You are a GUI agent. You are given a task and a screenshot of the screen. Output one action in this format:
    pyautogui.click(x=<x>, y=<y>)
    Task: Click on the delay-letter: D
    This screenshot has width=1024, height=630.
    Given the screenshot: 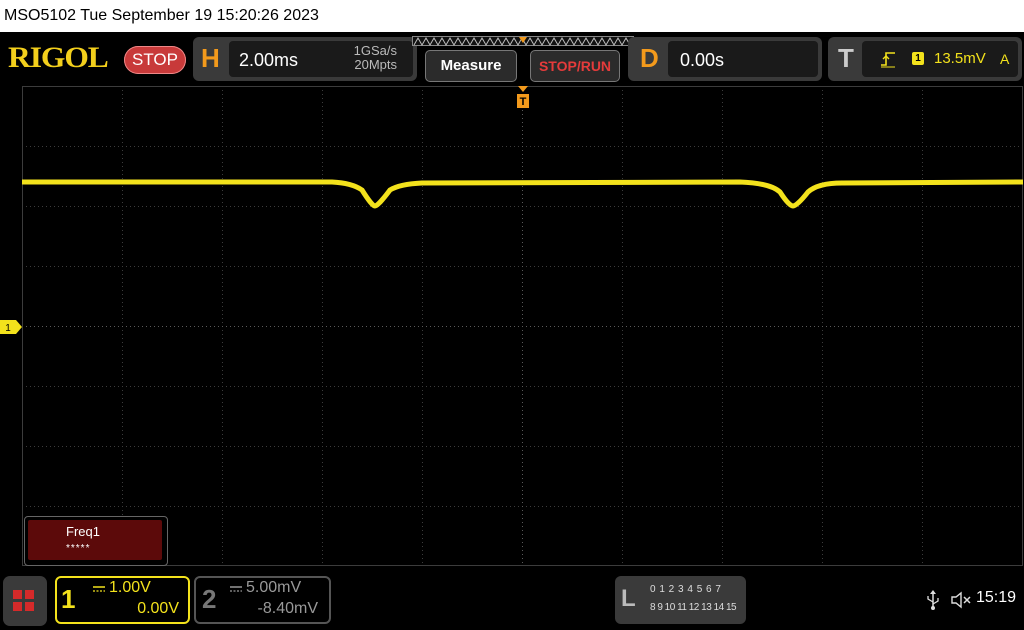 What is the action you would take?
    pyautogui.click(x=649, y=58)
    